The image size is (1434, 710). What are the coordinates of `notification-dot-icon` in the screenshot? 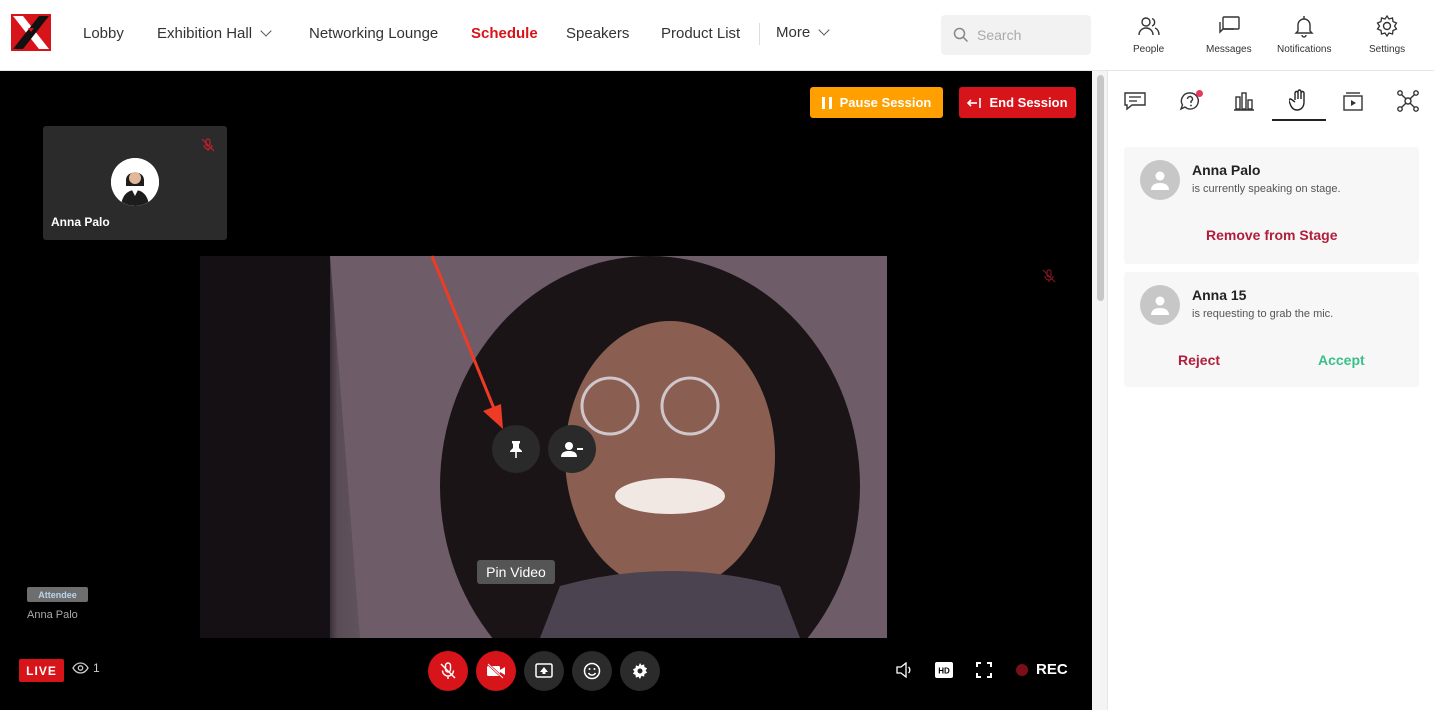 It's located at (1199, 93).